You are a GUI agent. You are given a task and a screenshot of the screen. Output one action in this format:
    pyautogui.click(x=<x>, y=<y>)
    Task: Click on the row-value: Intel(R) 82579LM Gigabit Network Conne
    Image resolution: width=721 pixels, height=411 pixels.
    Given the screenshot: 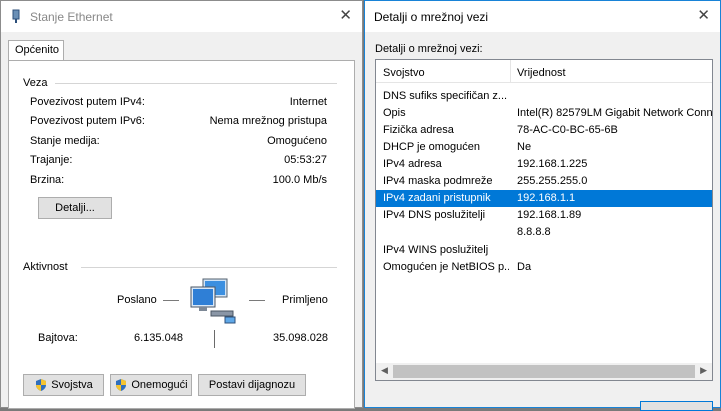 What is the action you would take?
    pyautogui.click(x=615, y=113)
    